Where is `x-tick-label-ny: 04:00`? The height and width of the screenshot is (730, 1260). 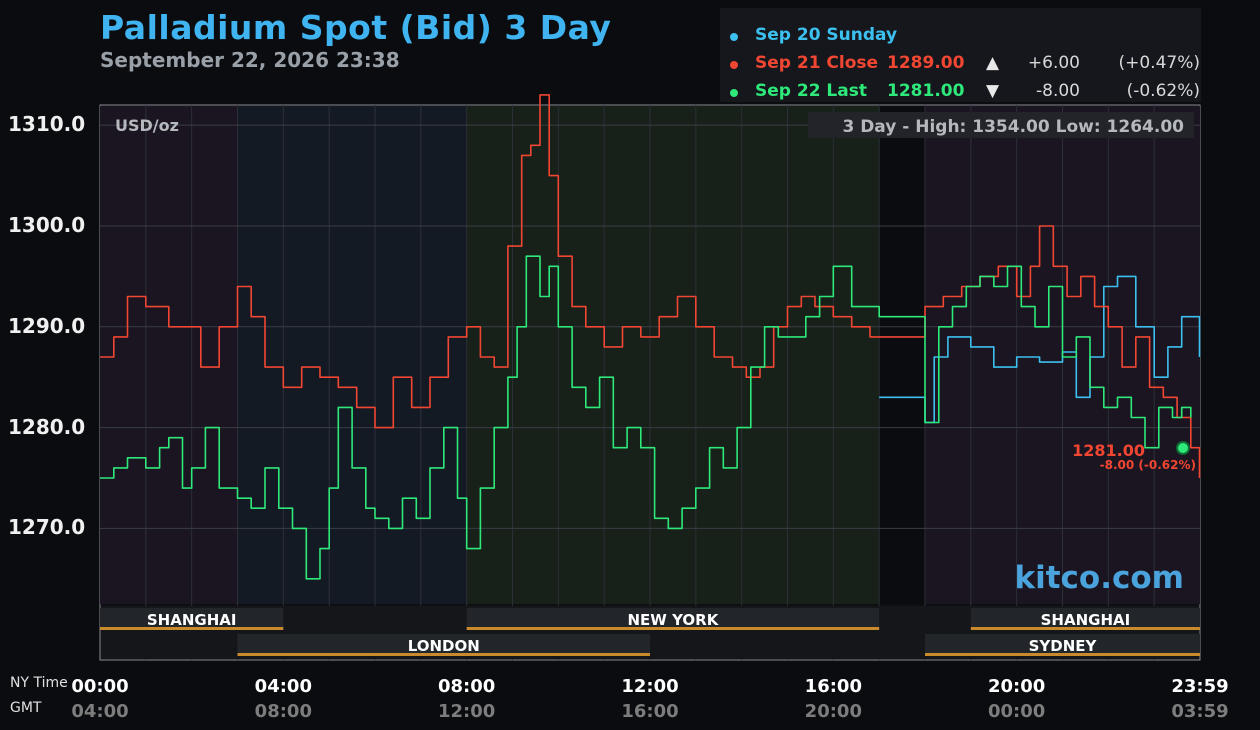
x-tick-label-ny: 04:00 is located at coordinates (283, 686).